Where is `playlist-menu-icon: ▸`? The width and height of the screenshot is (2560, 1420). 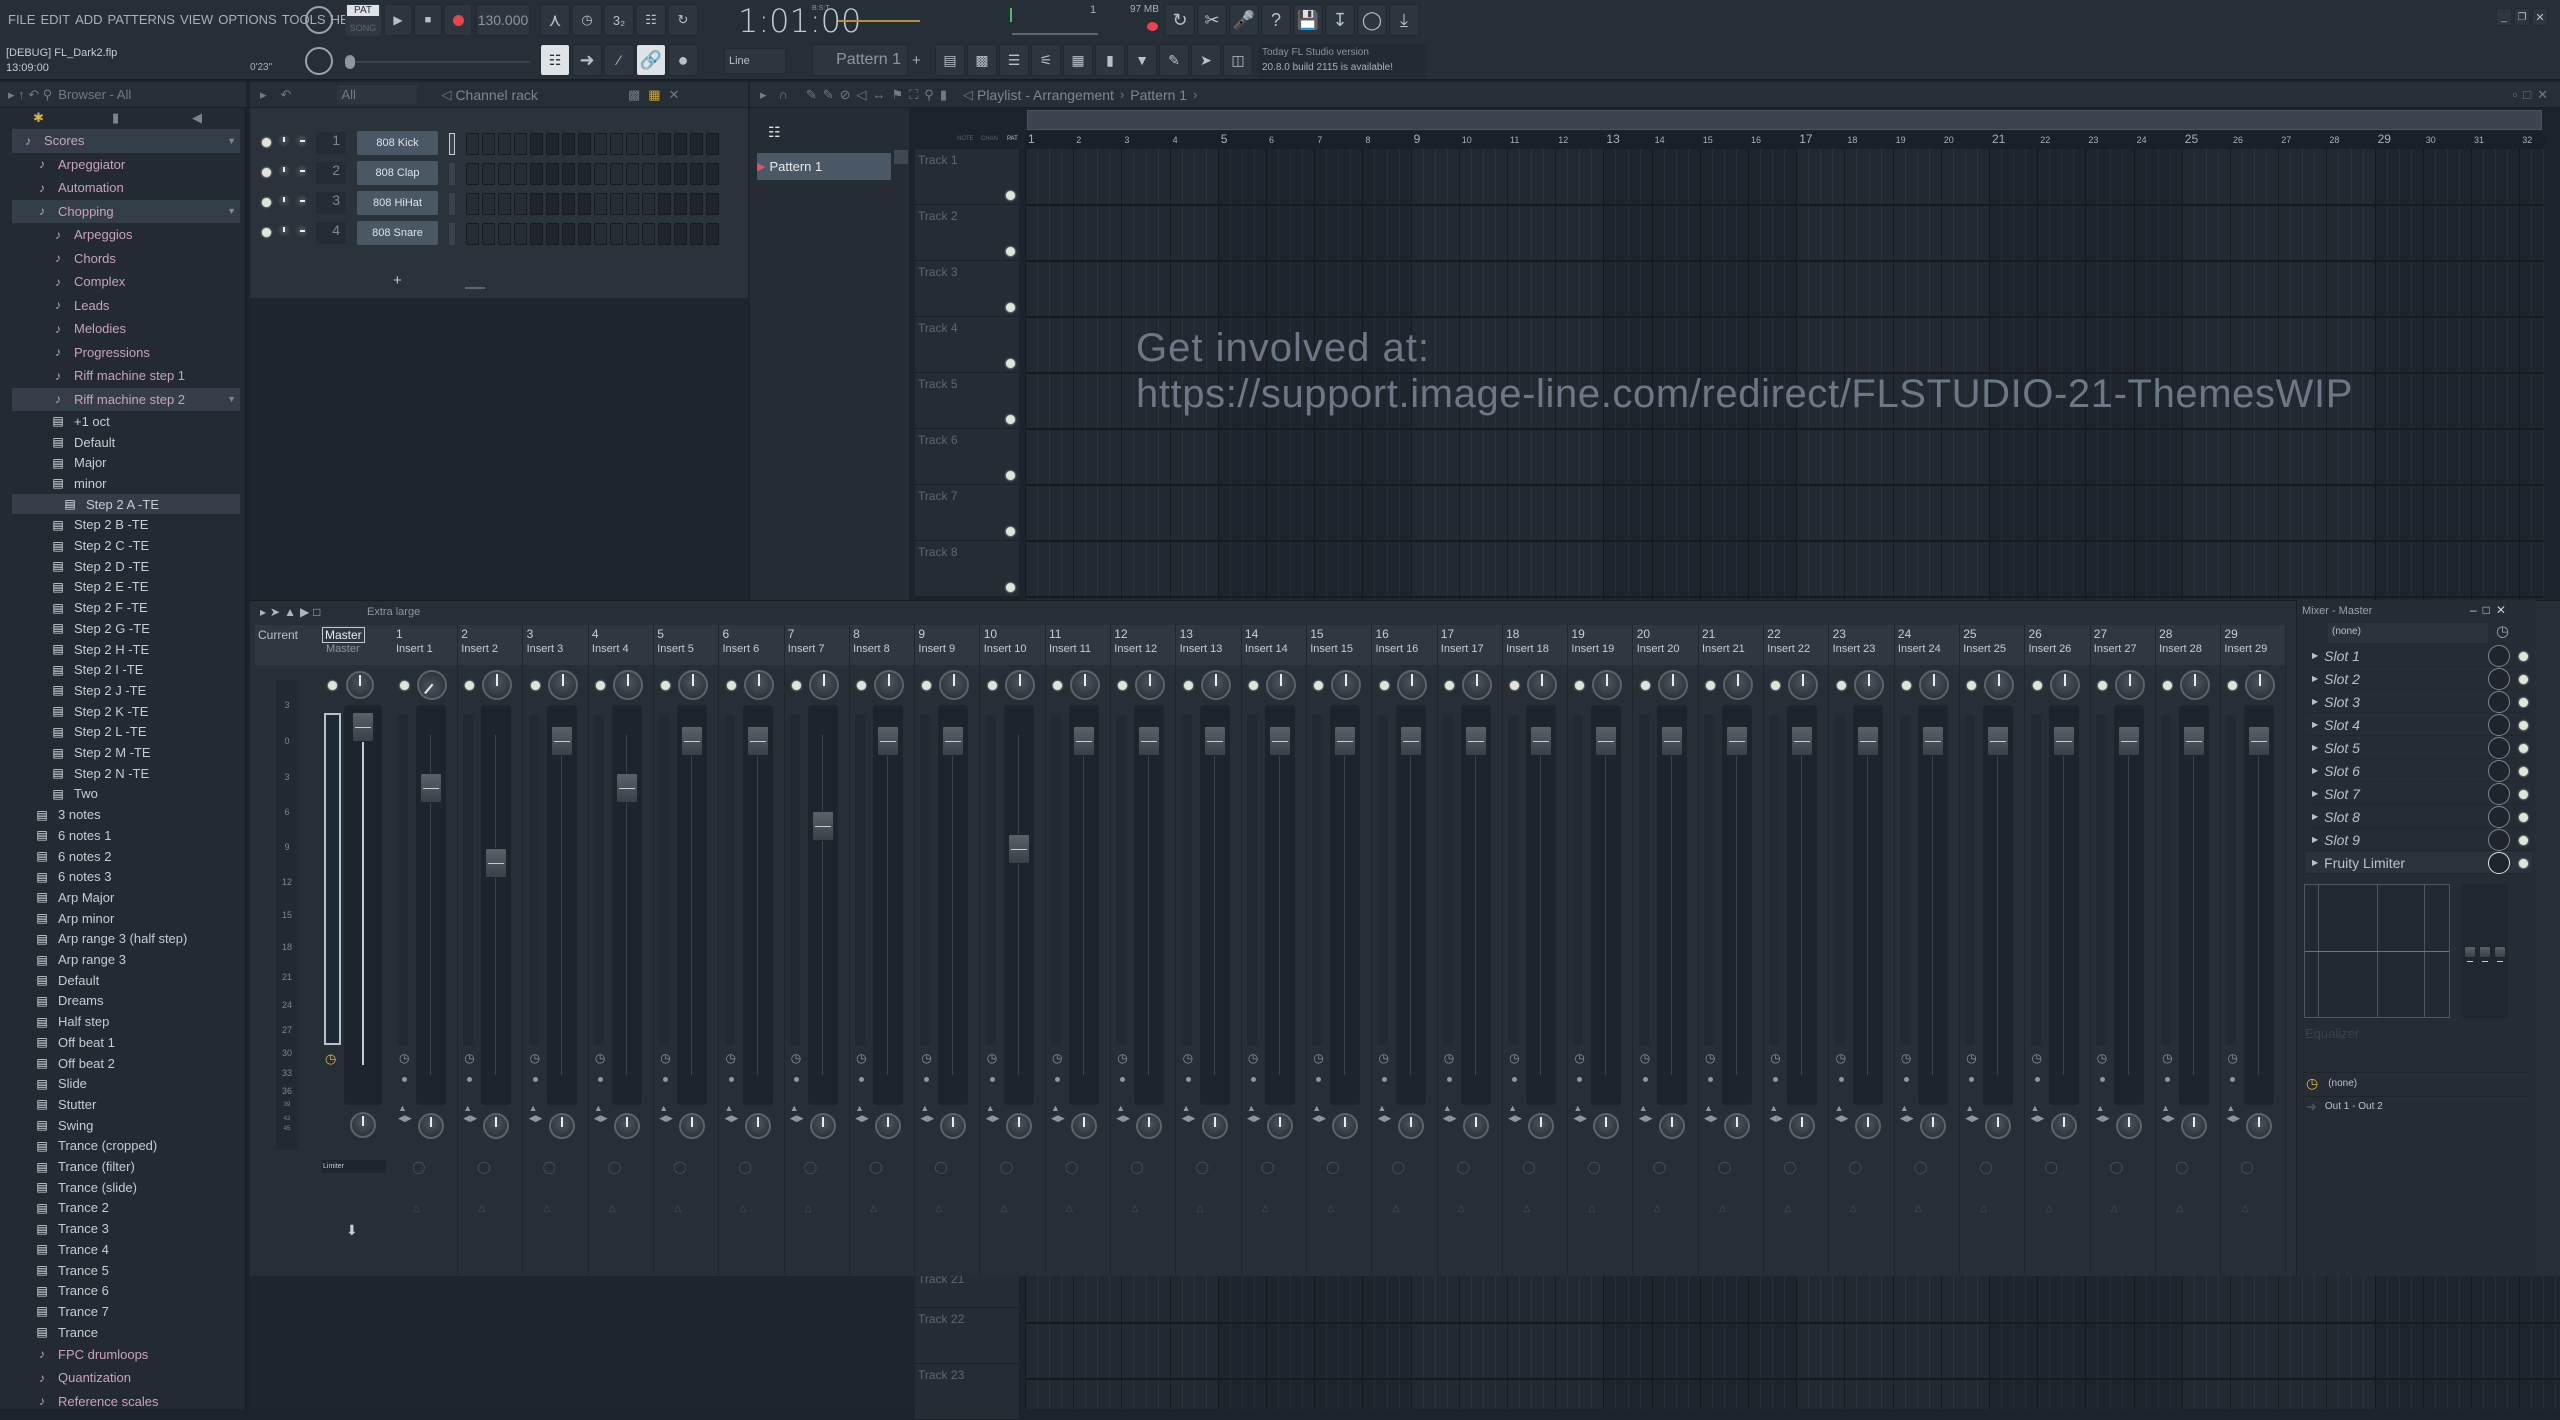
playlist-menu-icon: ▸ is located at coordinates (763, 95).